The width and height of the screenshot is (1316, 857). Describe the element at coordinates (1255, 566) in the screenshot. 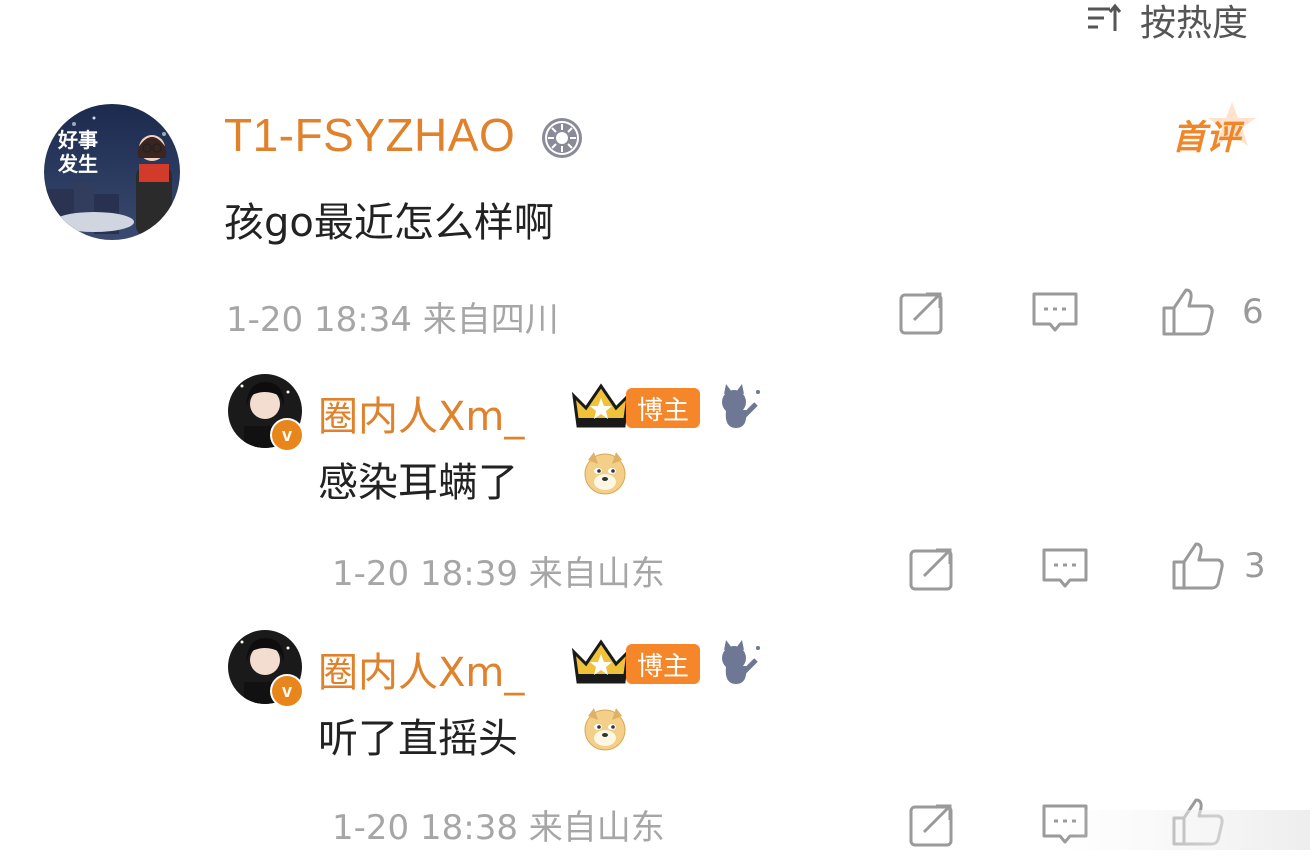

I see `like-count: 3` at that location.